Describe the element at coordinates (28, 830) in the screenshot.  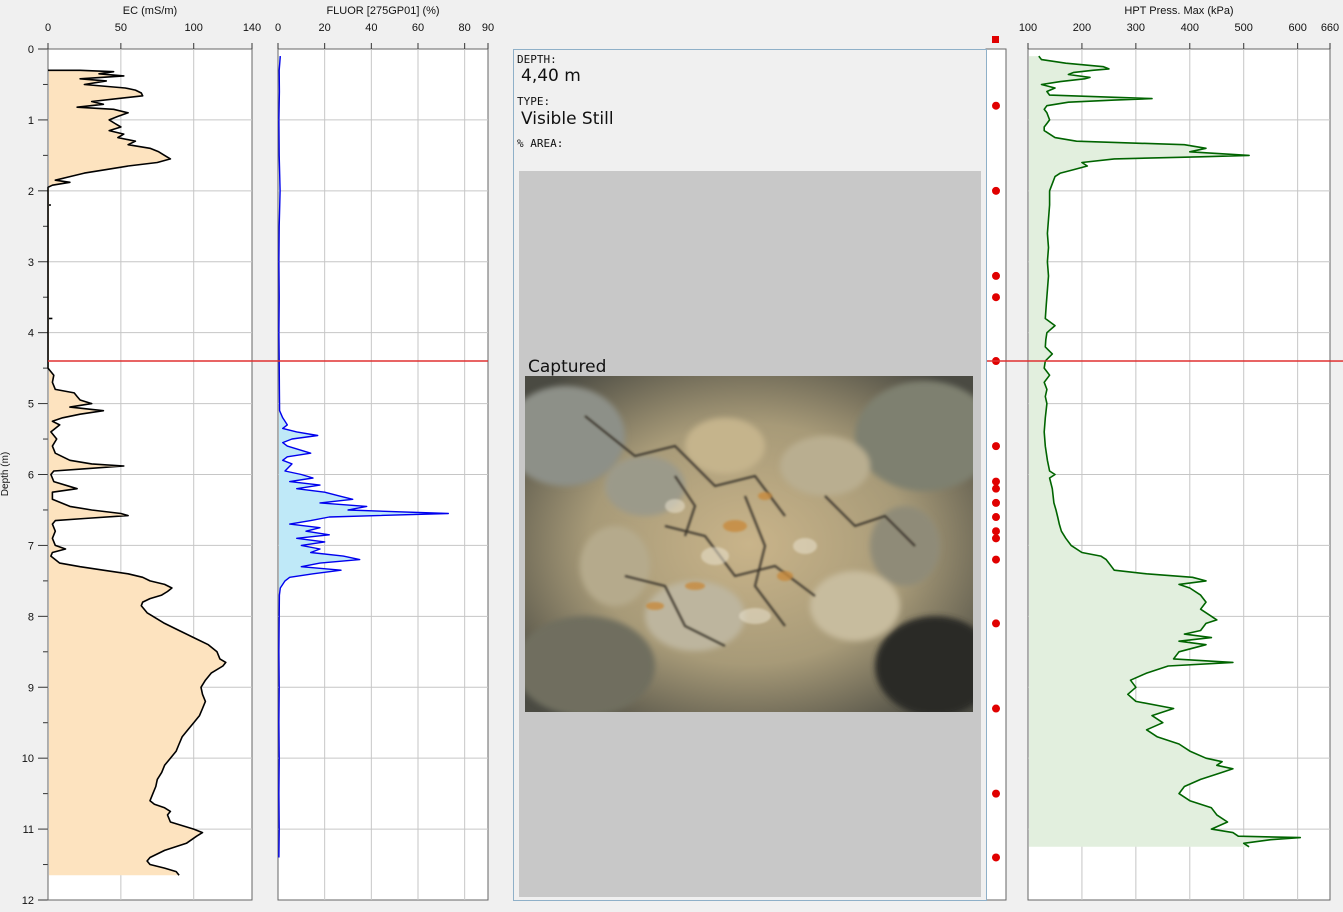
I see `depth-tick-label: 11` at that location.